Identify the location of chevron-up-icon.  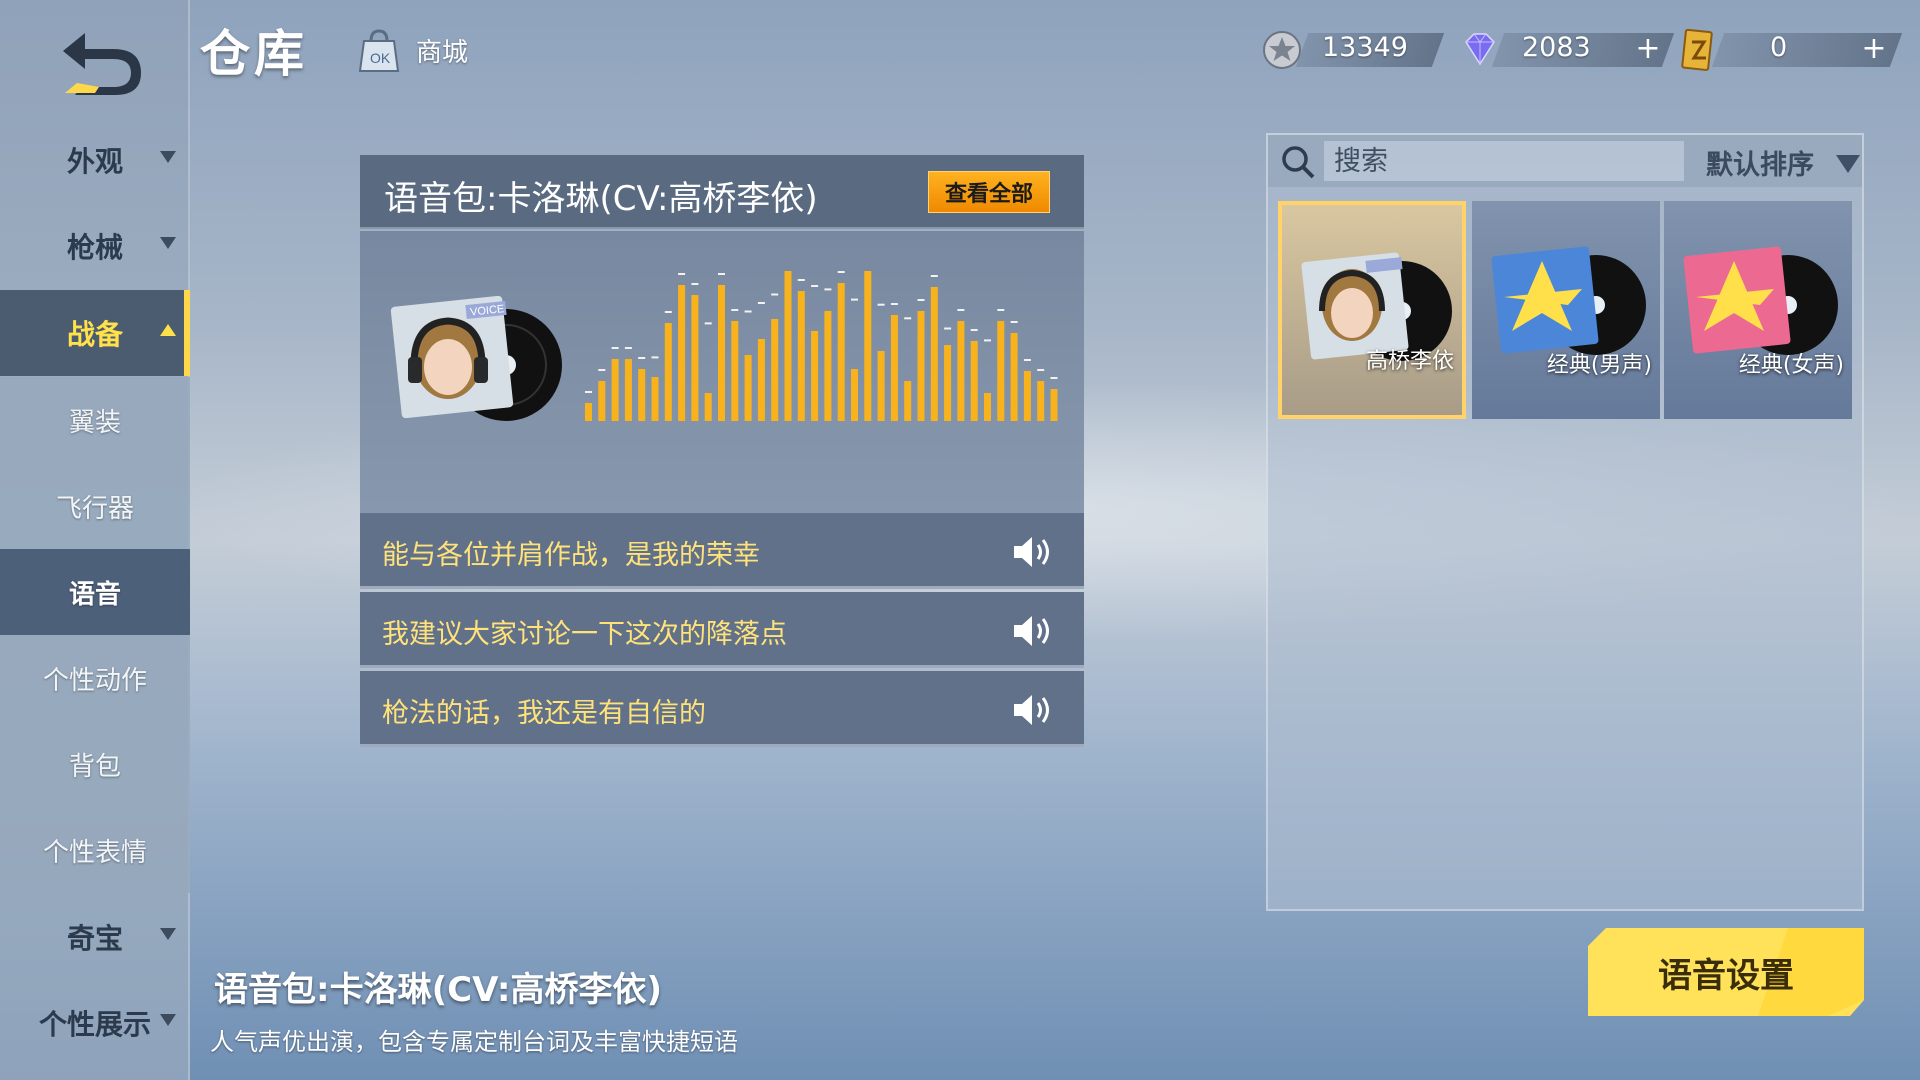
(168, 330).